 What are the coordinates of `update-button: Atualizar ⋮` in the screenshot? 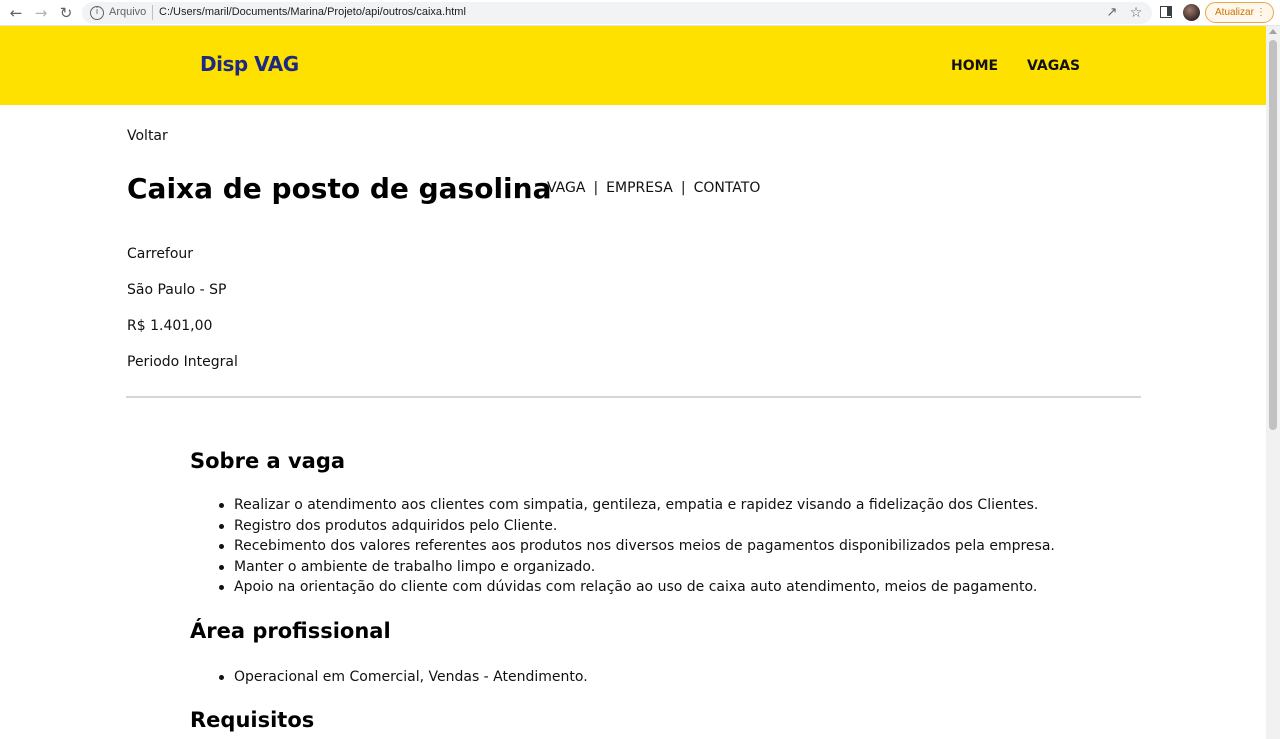 It's located at (1239, 12).